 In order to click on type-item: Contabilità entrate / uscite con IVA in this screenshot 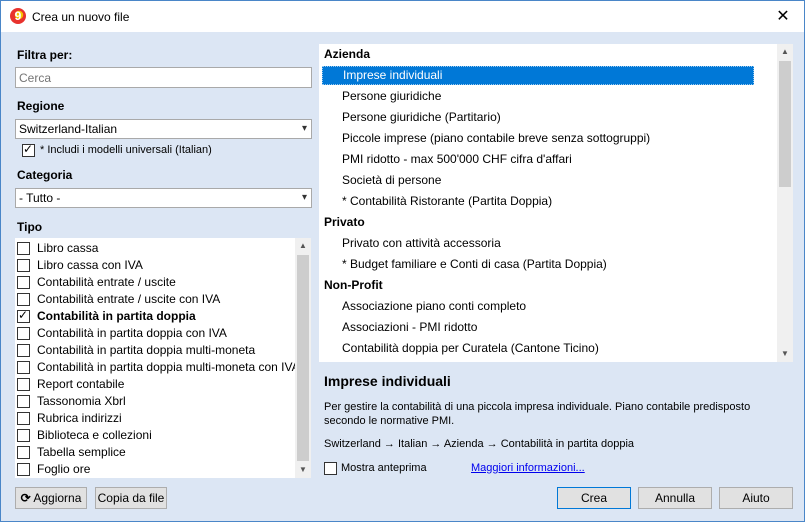, I will do `click(155, 299)`.